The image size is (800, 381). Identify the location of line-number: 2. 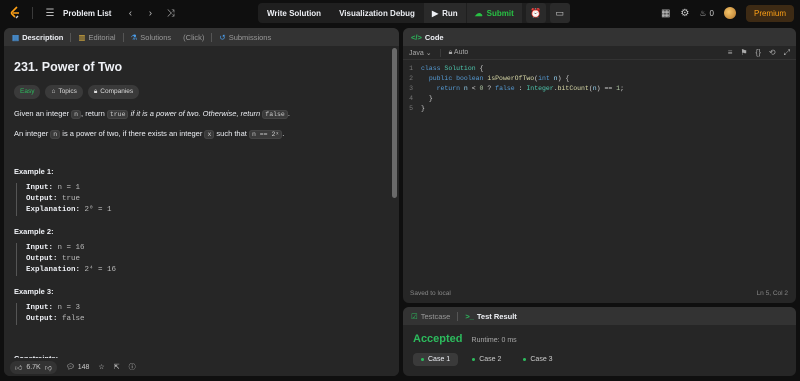
(411, 78).